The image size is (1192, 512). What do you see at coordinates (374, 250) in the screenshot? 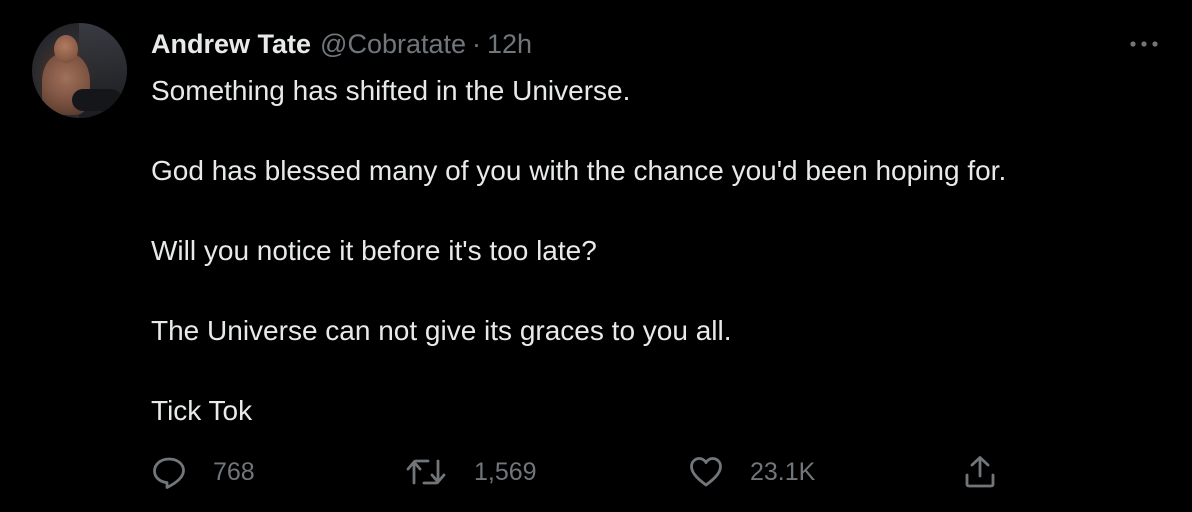
I see `tweet-text-line: Will you notice it before it's too late?` at bounding box center [374, 250].